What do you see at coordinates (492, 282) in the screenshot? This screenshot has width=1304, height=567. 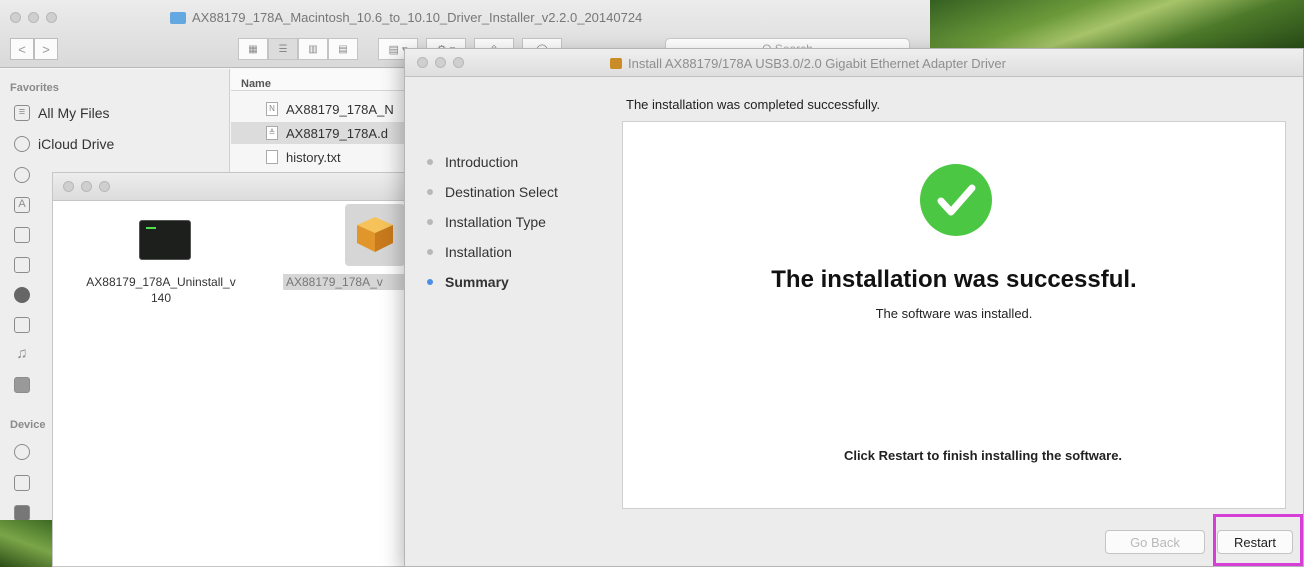 I see `step-summary: Summary` at bounding box center [492, 282].